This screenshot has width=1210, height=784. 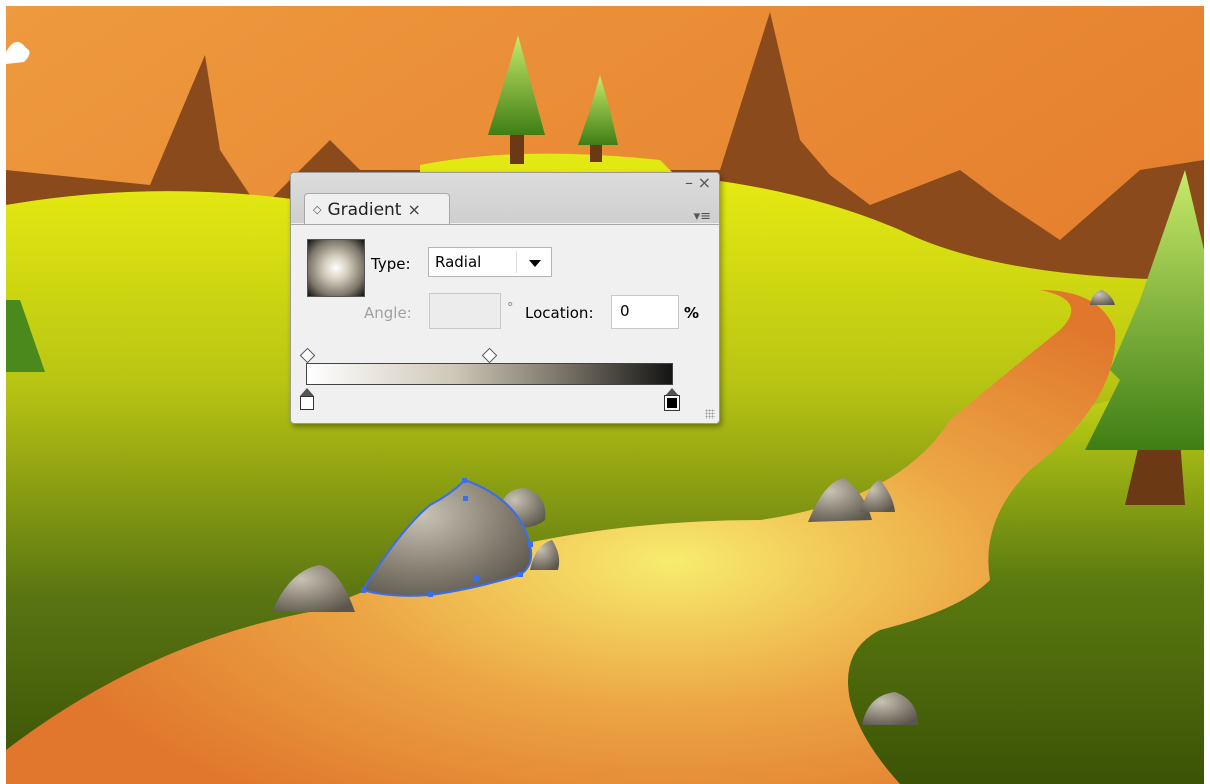 What do you see at coordinates (559, 313) in the screenshot?
I see `location-label: Location:` at bounding box center [559, 313].